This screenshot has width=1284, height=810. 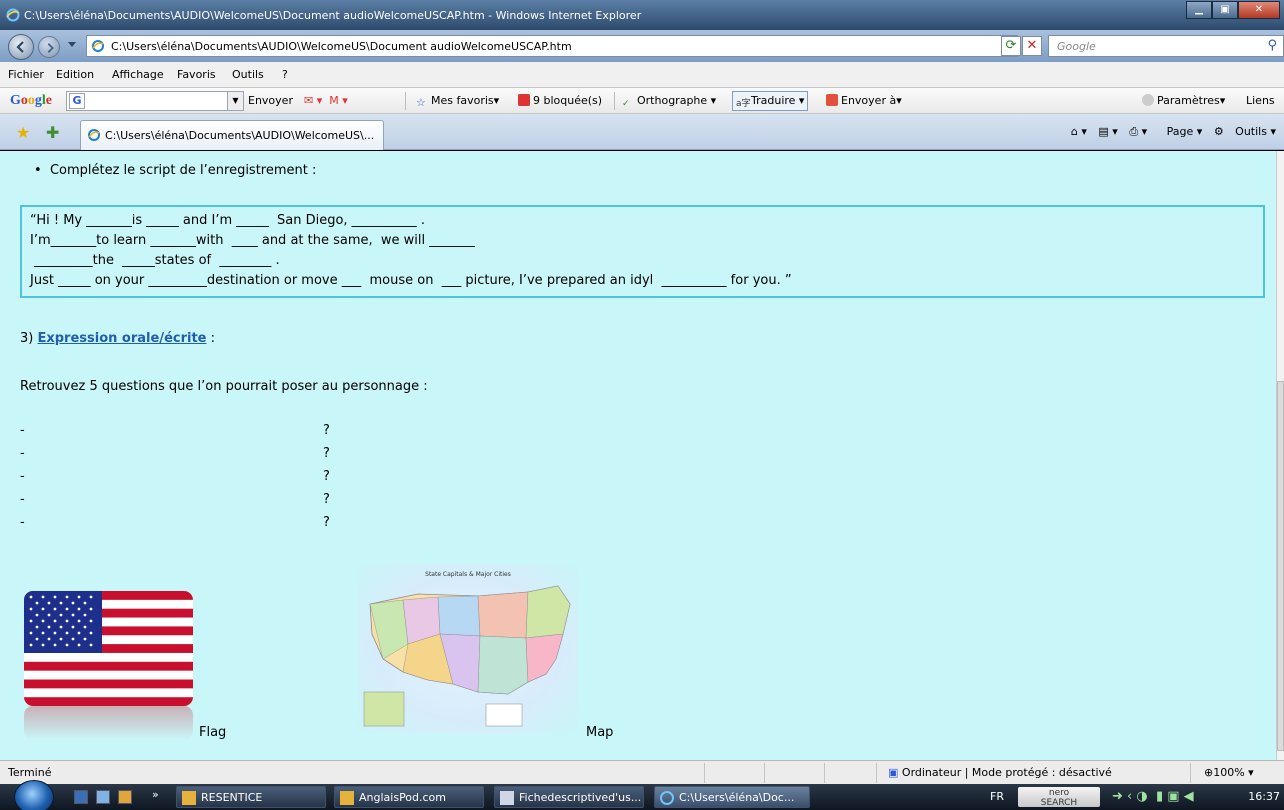 I want to click on menu-outils: Outils, so click(x=248, y=74).